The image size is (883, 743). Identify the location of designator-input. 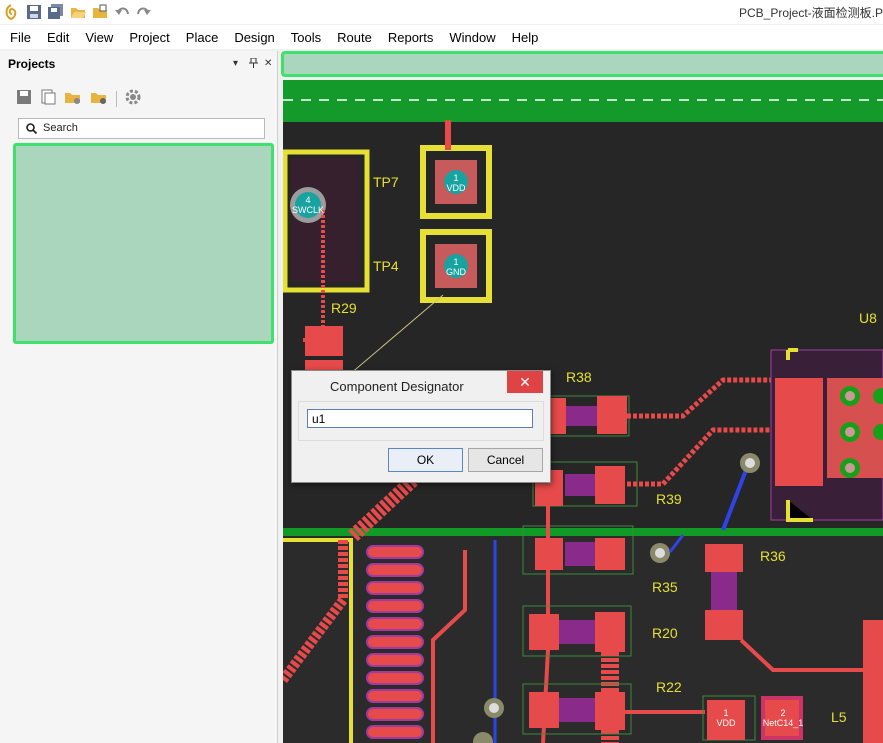
(420, 418).